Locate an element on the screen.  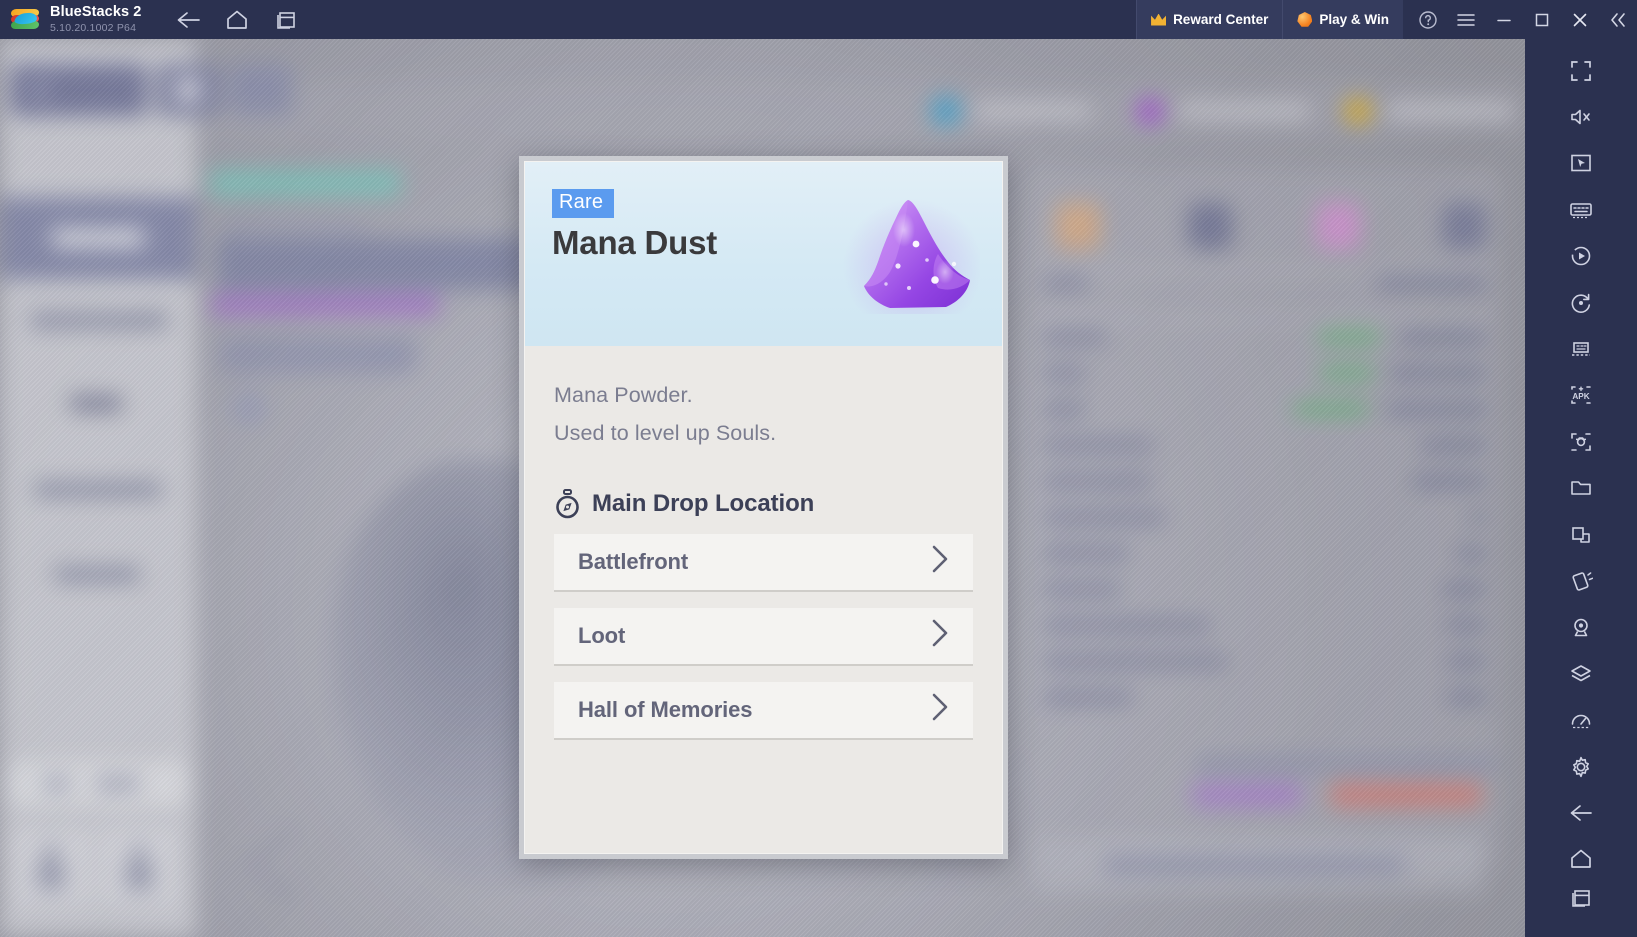
bluestacks-sidebar: APK is located at coordinates (1581, 488).